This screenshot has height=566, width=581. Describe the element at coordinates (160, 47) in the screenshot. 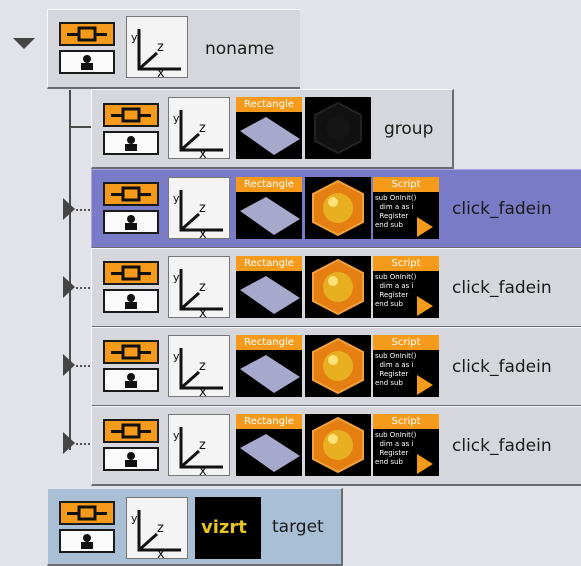

I see `axis-label-z: z` at that location.